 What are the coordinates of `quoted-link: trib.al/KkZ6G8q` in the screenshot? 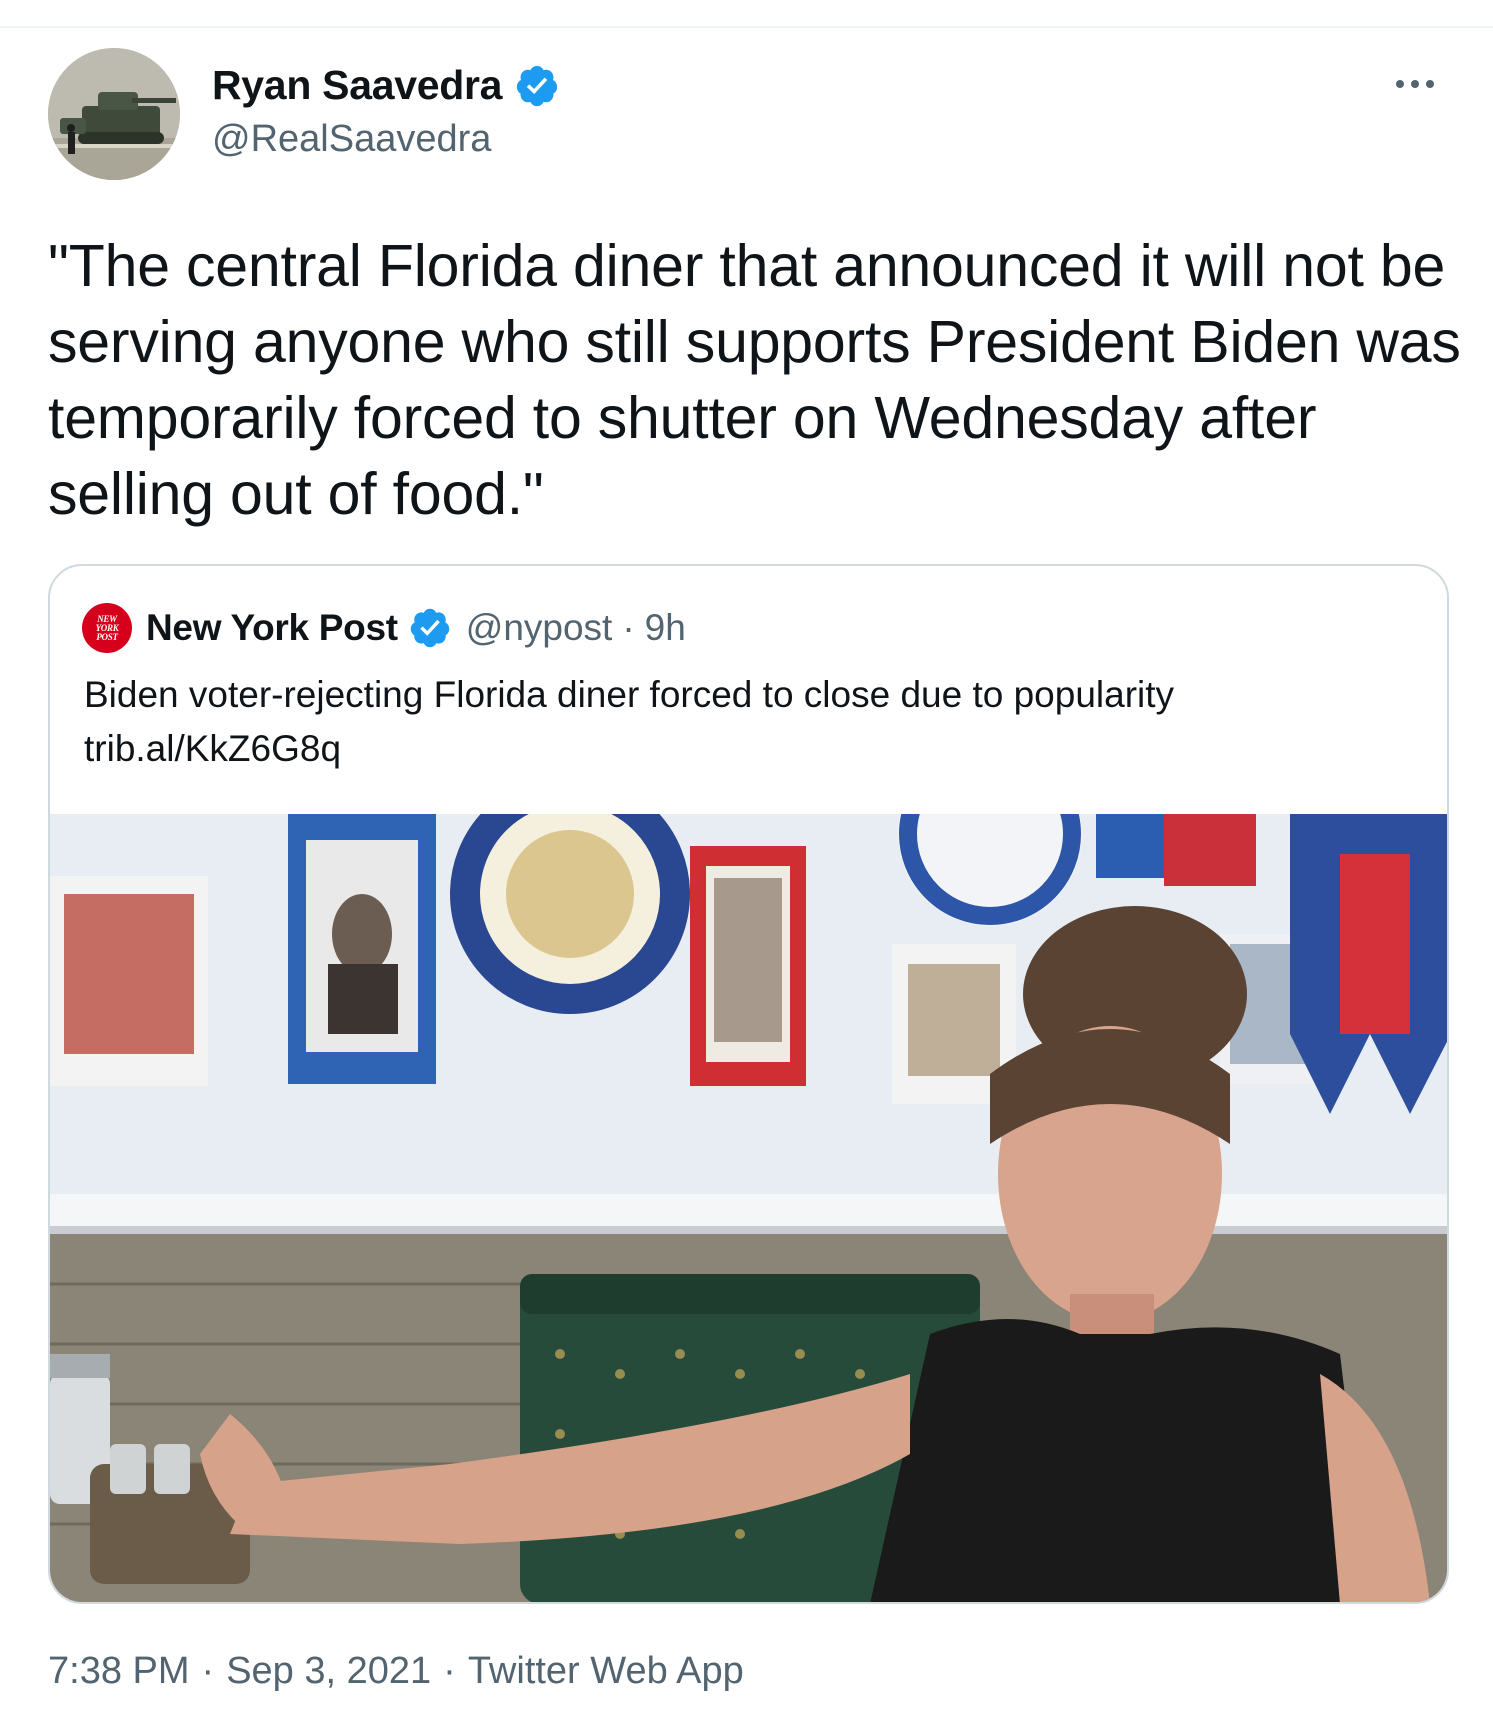 It's located at (754, 749).